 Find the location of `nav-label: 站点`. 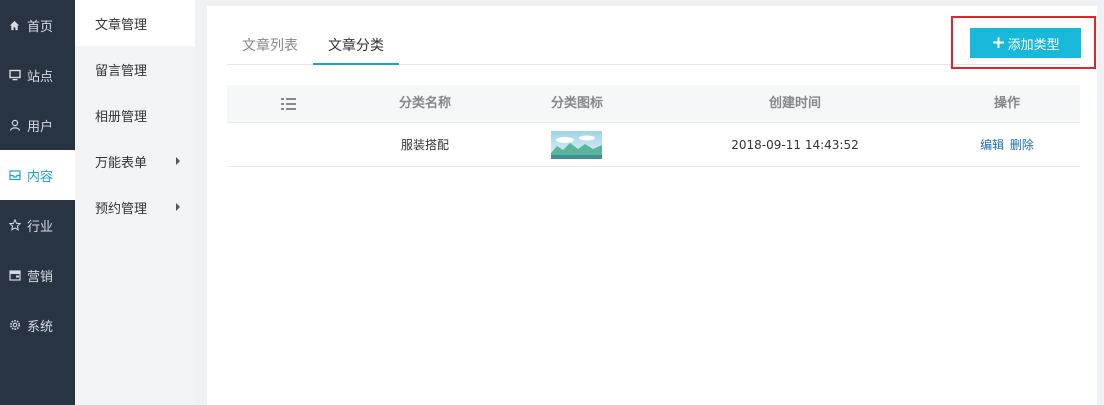

nav-label: 站点 is located at coordinates (40, 77).